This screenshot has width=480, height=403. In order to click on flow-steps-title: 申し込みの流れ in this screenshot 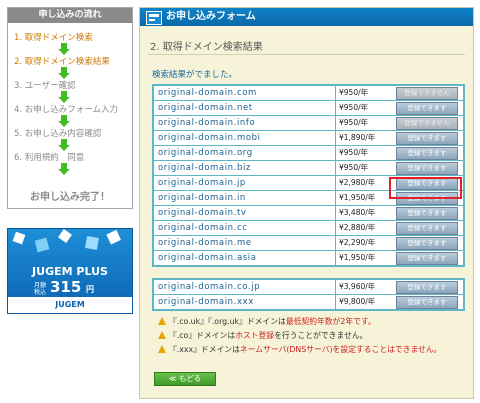, I will do `click(70, 15)`.